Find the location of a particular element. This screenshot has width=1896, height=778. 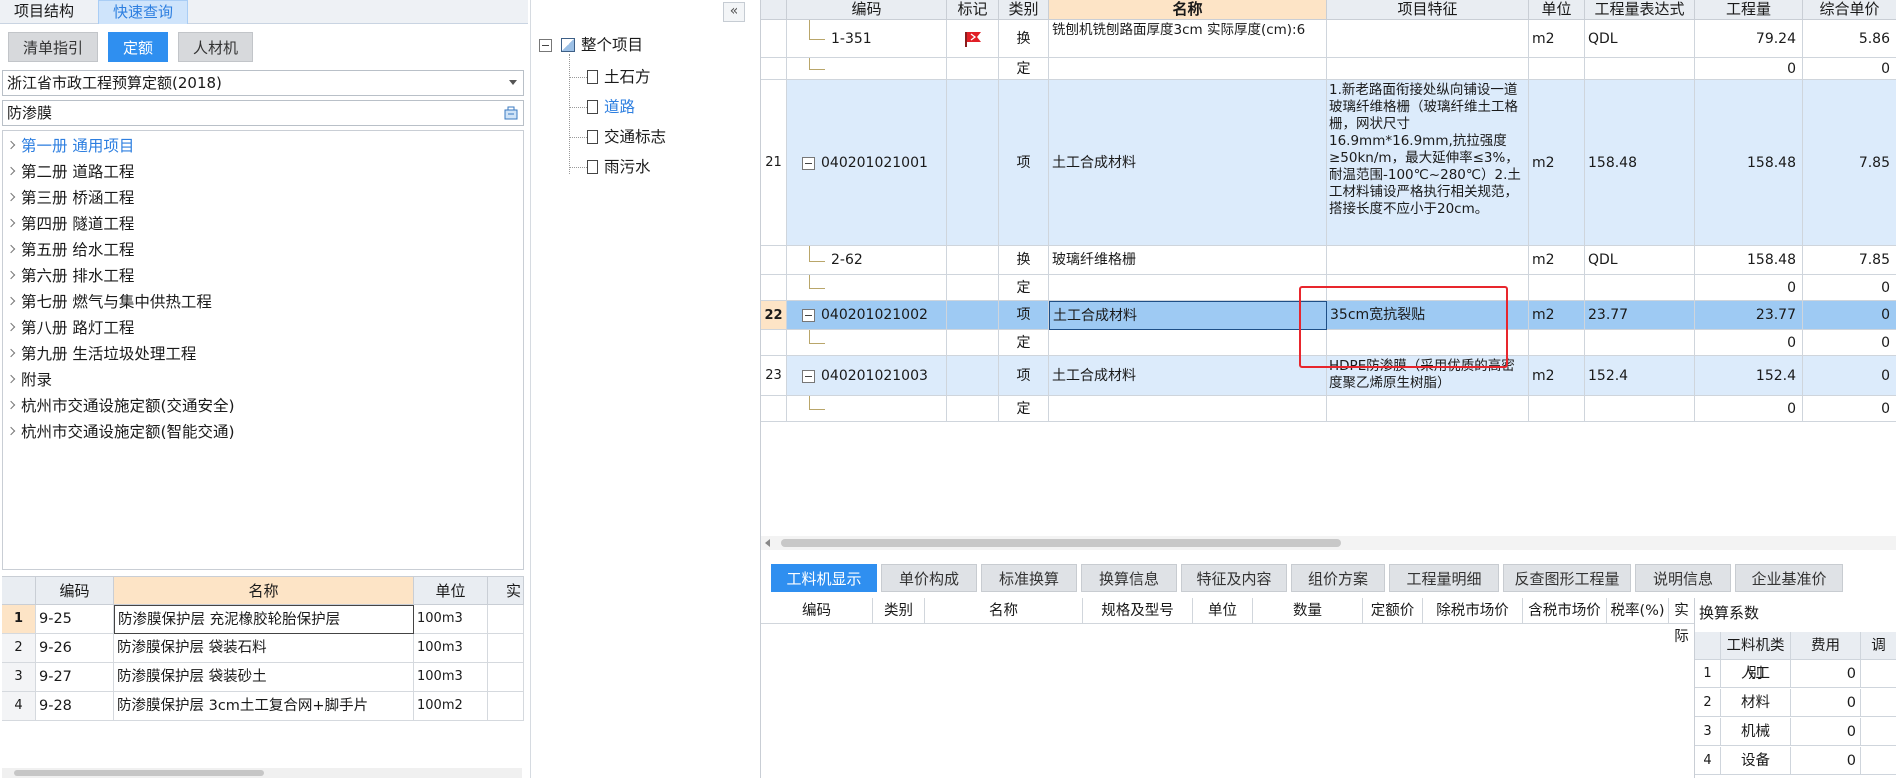

bottom-tab-8: 说明信息 is located at coordinates (1683, 578).